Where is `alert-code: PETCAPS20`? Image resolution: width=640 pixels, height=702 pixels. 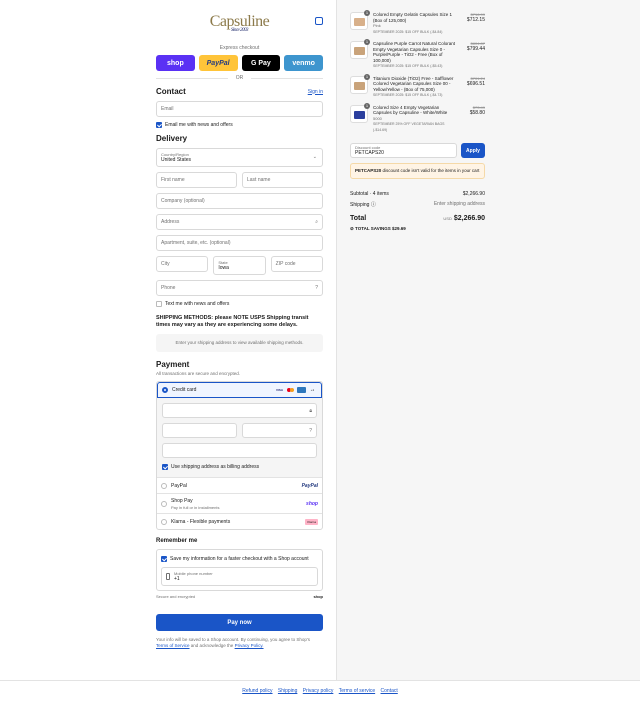 alert-code: PETCAPS20 is located at coordinates (368, 170).